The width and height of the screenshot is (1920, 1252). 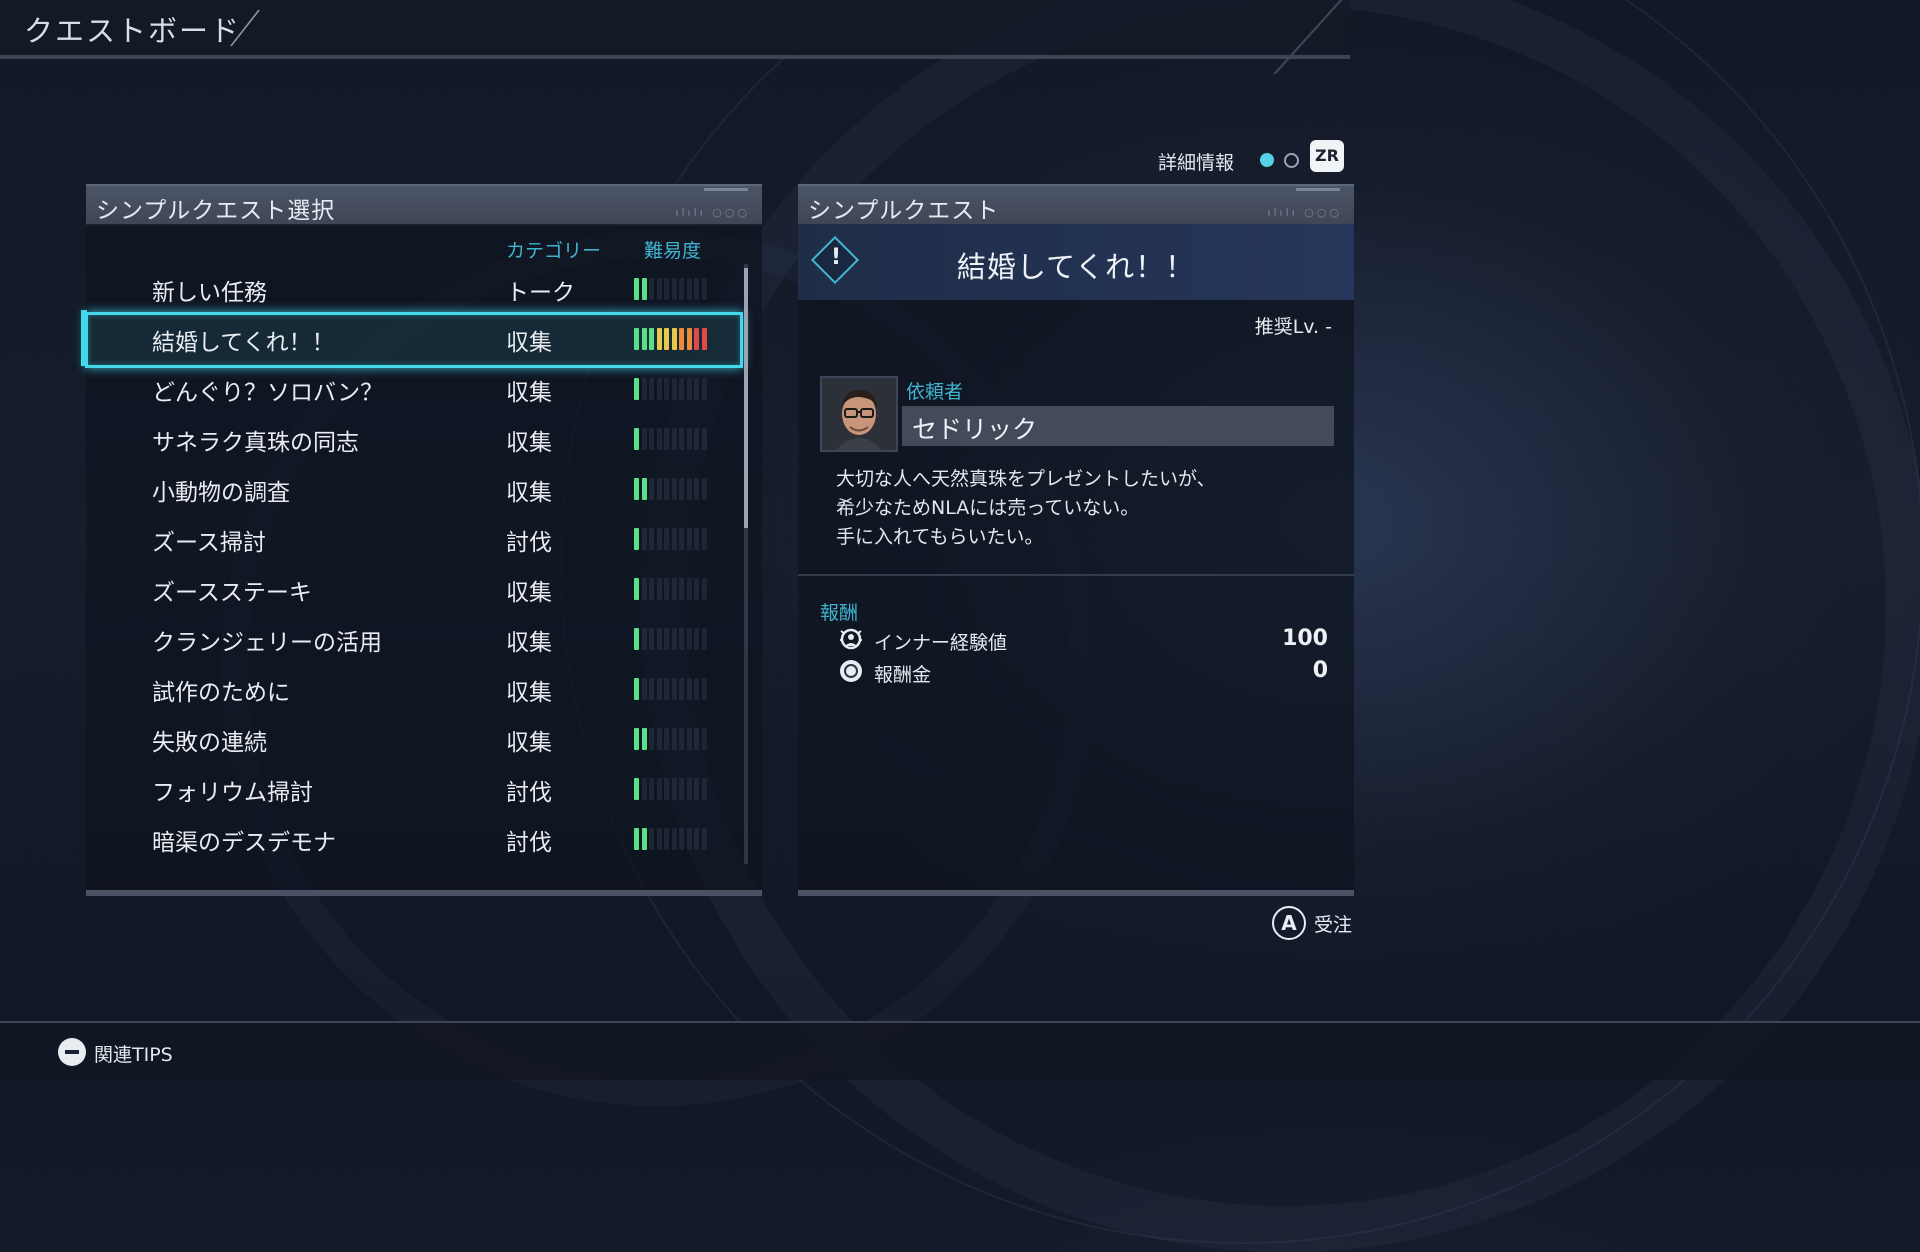 I want to click on quest-detail-header: シンプルクエスト ılılı ○○○, so click(x=1076, y=205).